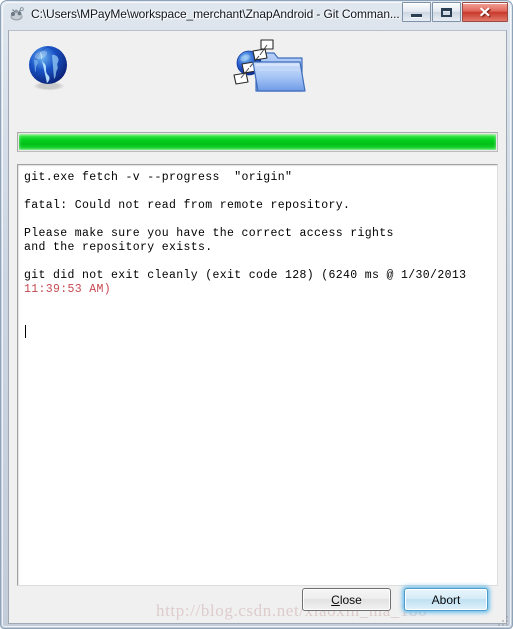 This screenshot has width=513, height=629. Describe the element at coordinates (350, 599) in the screenshot. I see `close-button-label-rest: lose` at that location.